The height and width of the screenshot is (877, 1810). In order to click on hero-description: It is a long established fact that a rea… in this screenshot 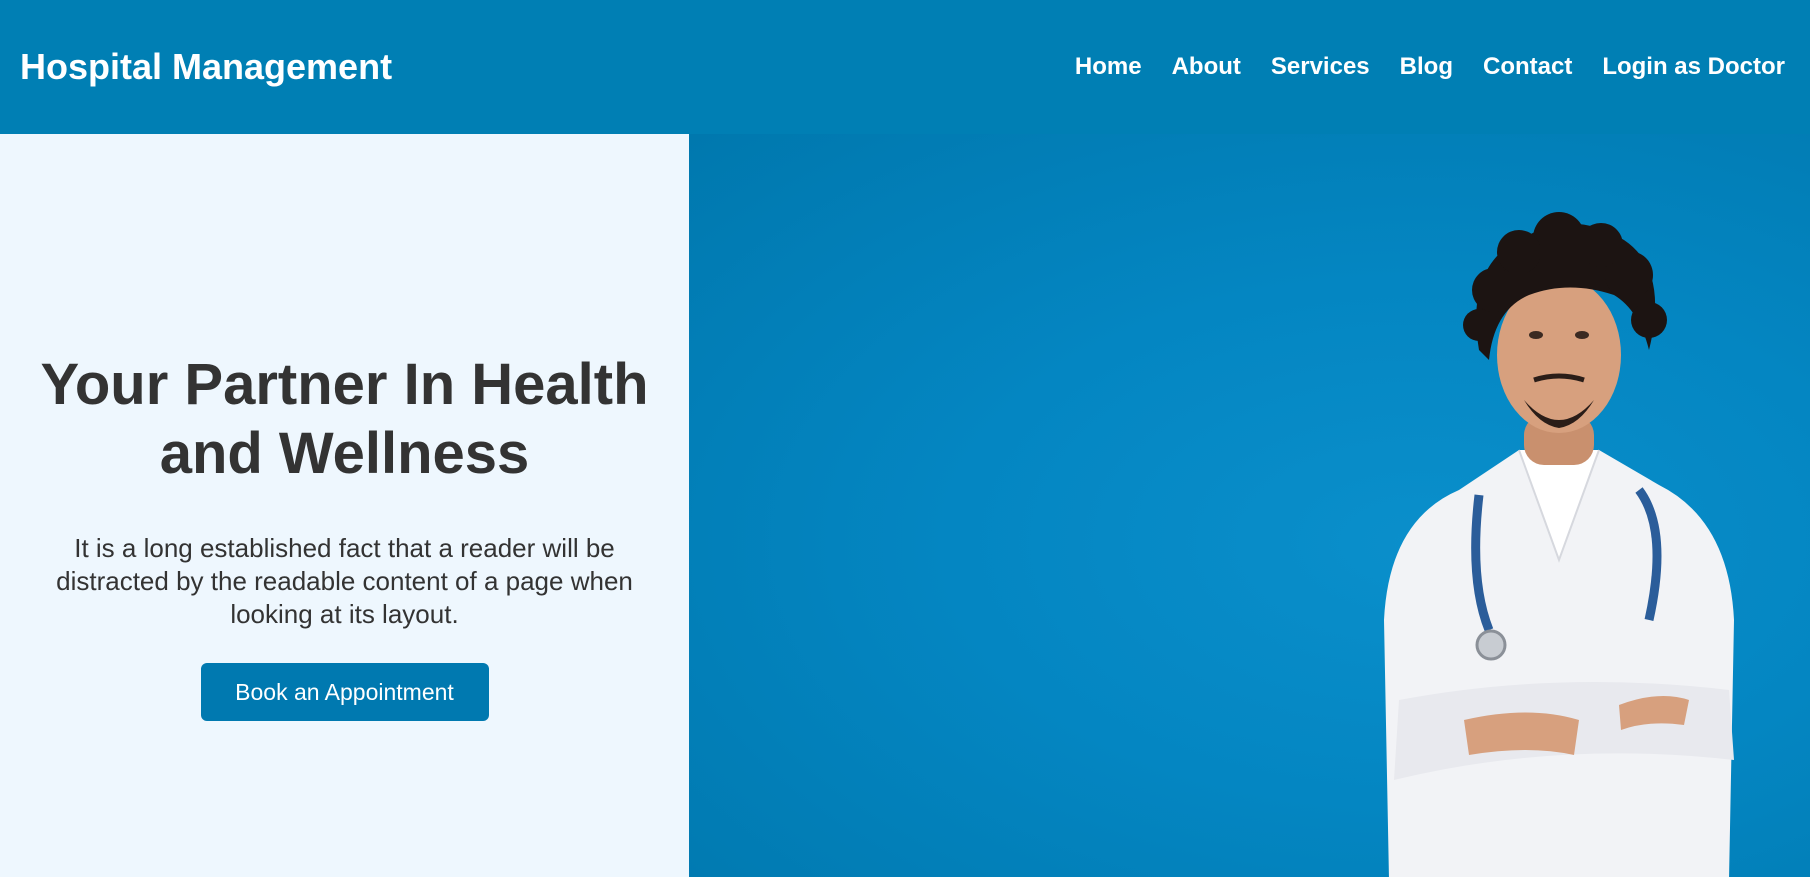, I will do `click(344, 581)`.